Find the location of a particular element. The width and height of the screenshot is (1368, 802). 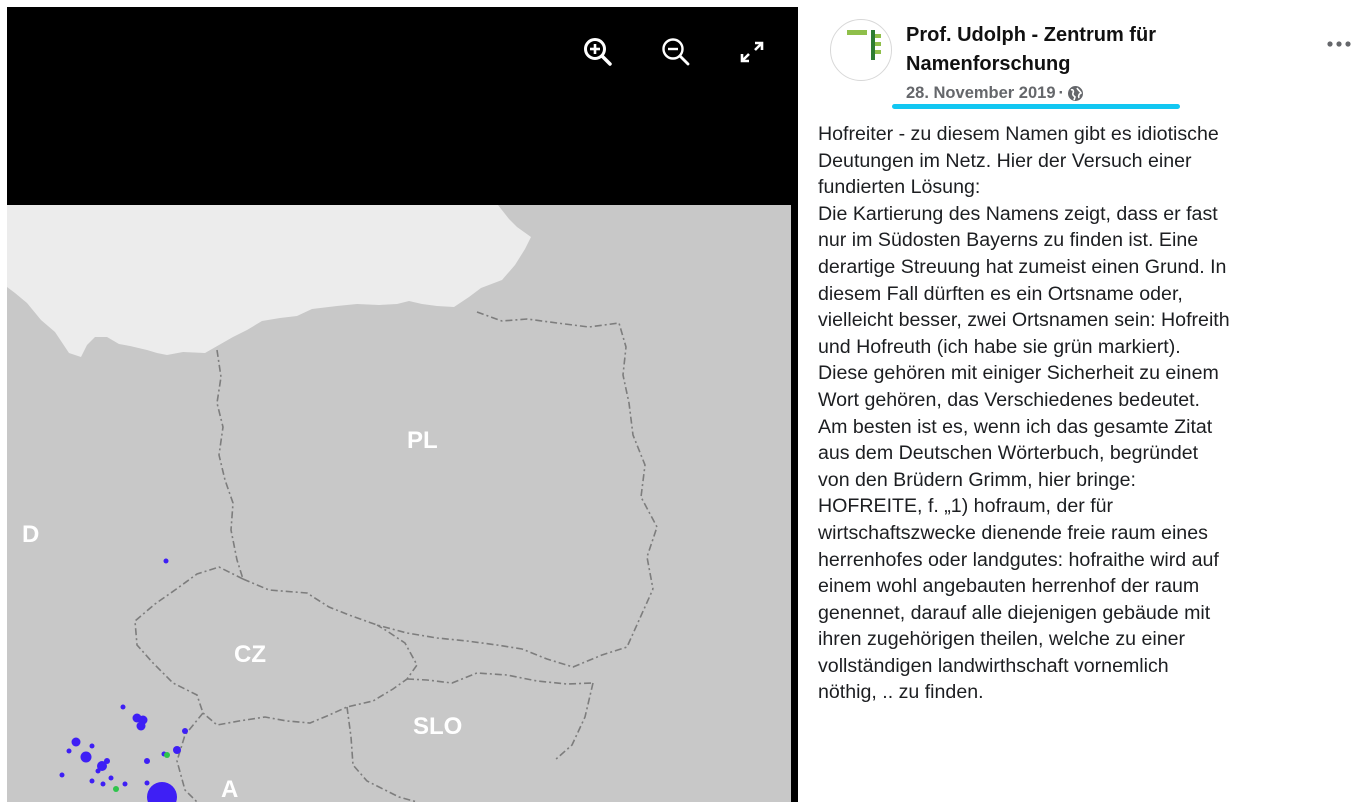

zoom-out-icon is located at coordinates (676, 52).